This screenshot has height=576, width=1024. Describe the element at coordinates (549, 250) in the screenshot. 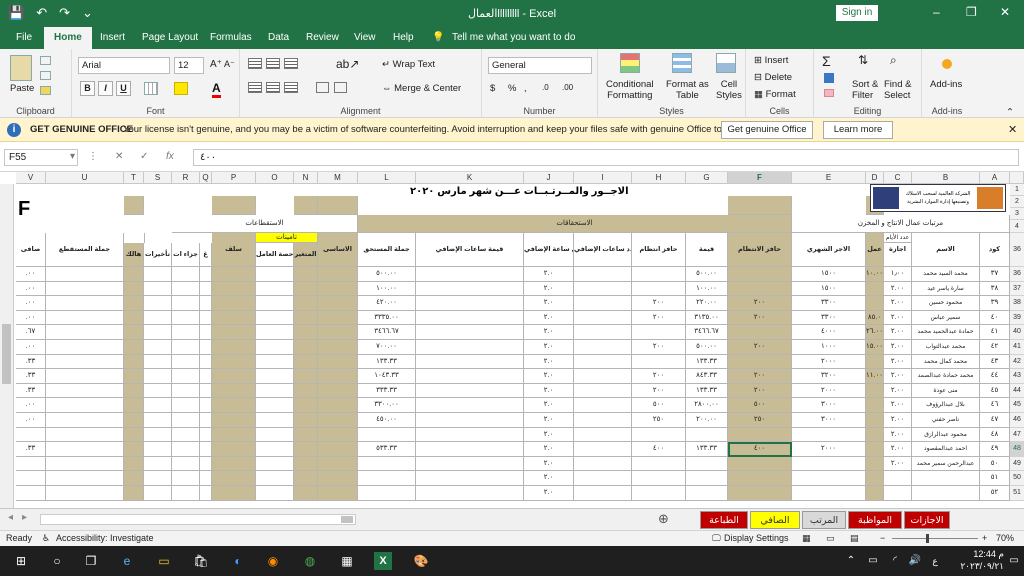

I see `column-label-ot-rate: معامل ساعة الإضافي` at that location.